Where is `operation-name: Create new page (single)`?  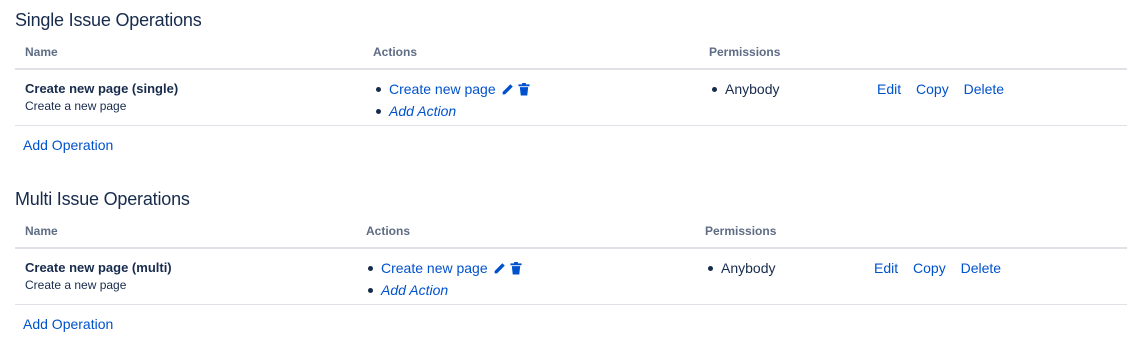 operation-name: Create new page (single) is located at coordinates (102, 88).